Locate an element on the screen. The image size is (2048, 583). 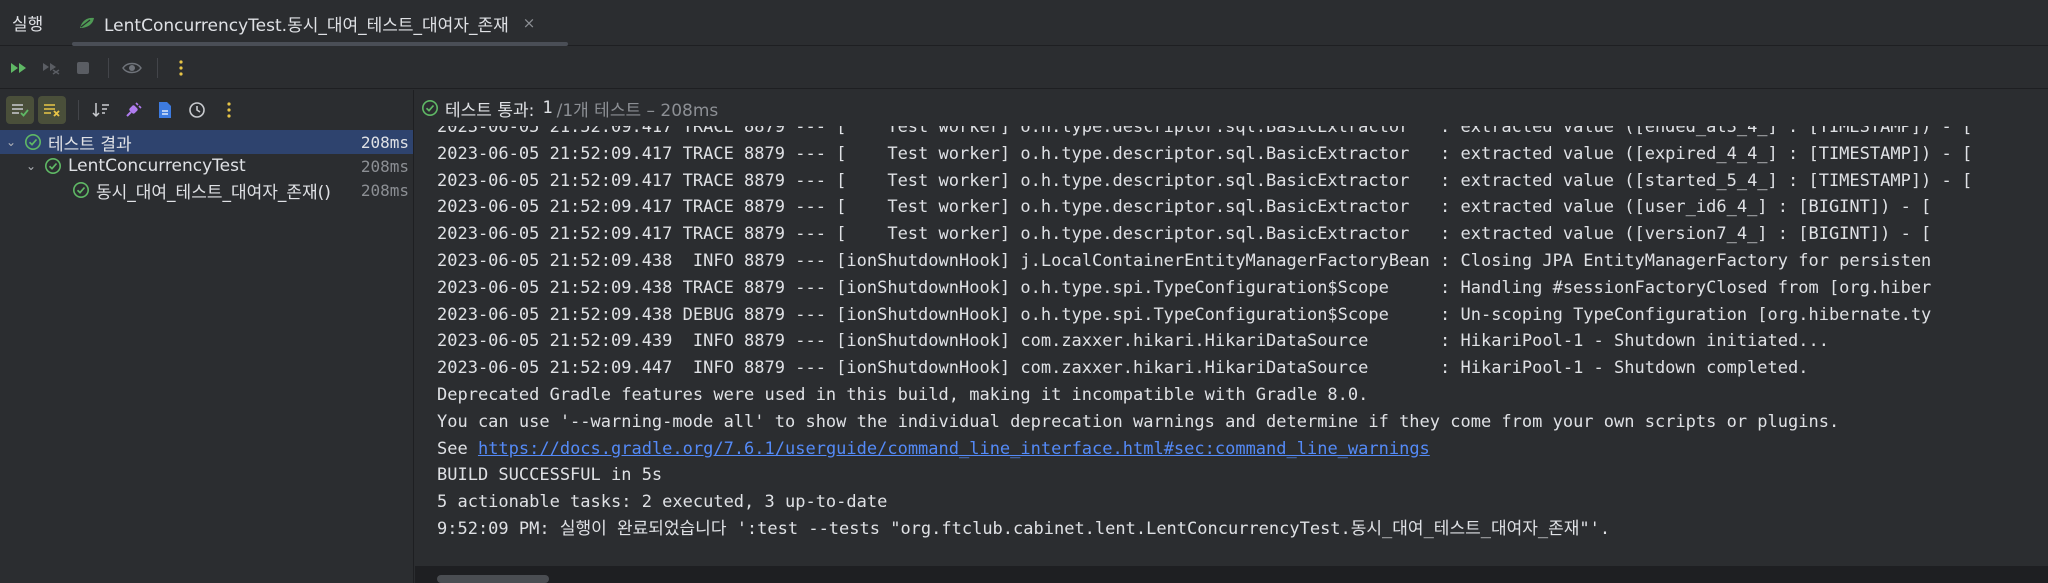
show-passed-button is located at coordinates (20, 110).